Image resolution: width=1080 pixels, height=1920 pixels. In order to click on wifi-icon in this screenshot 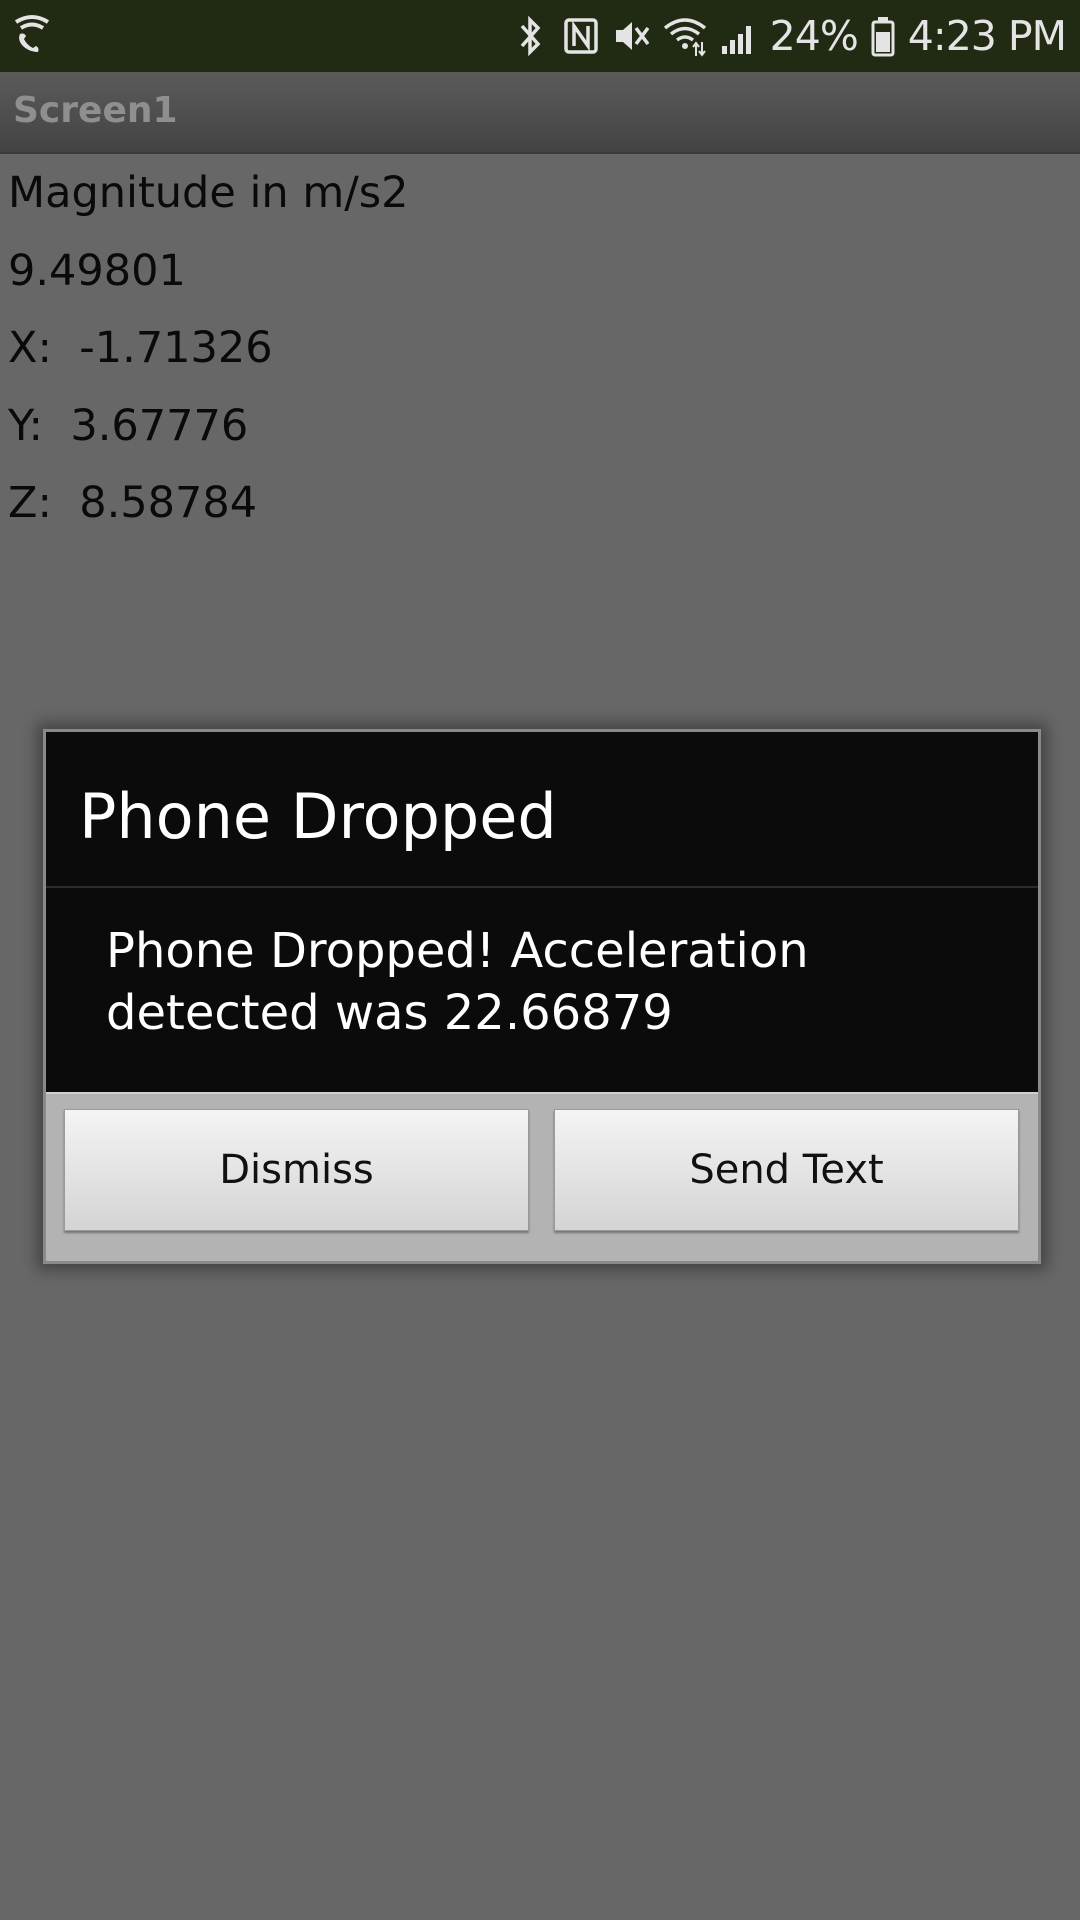, I will do `click(684, 37)`.